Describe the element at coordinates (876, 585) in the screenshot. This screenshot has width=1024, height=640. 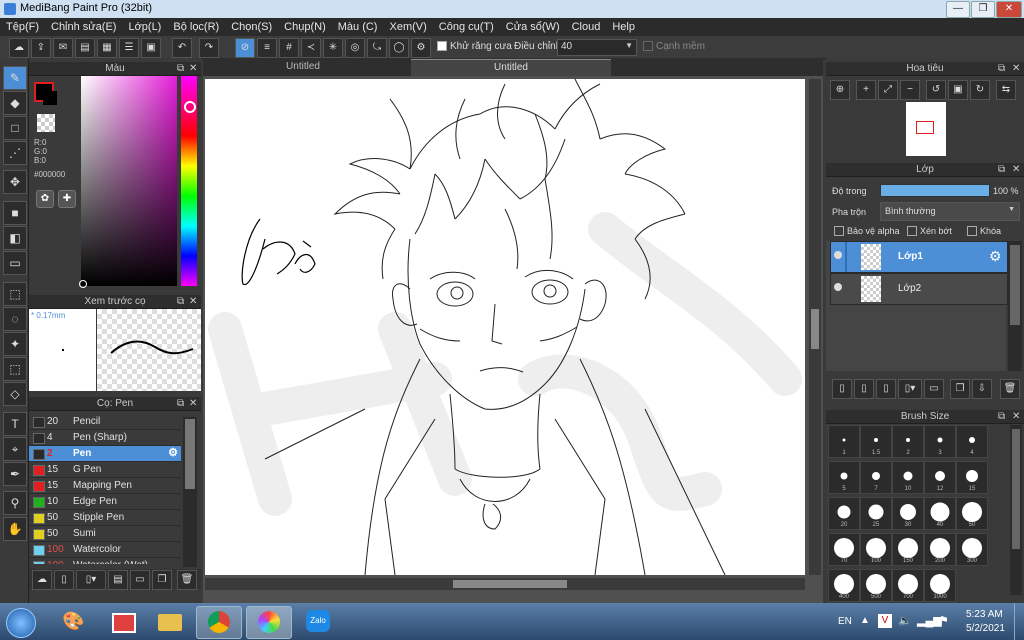
I see `brush-size-option: 500` at that location.